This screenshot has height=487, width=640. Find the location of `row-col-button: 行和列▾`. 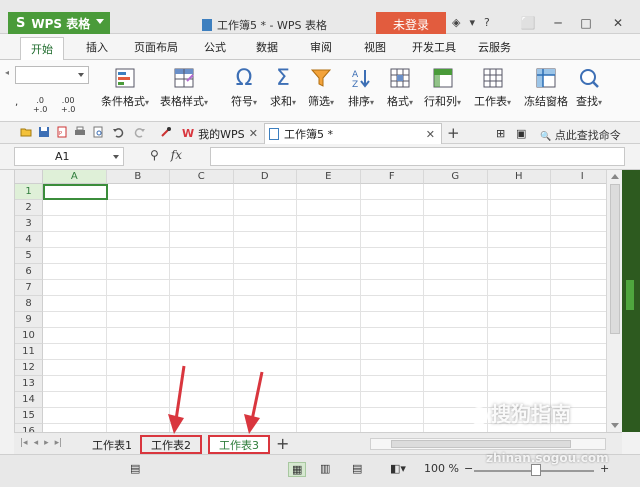

row-col-button: 行和列▾ is located at coordinates (442, 87).